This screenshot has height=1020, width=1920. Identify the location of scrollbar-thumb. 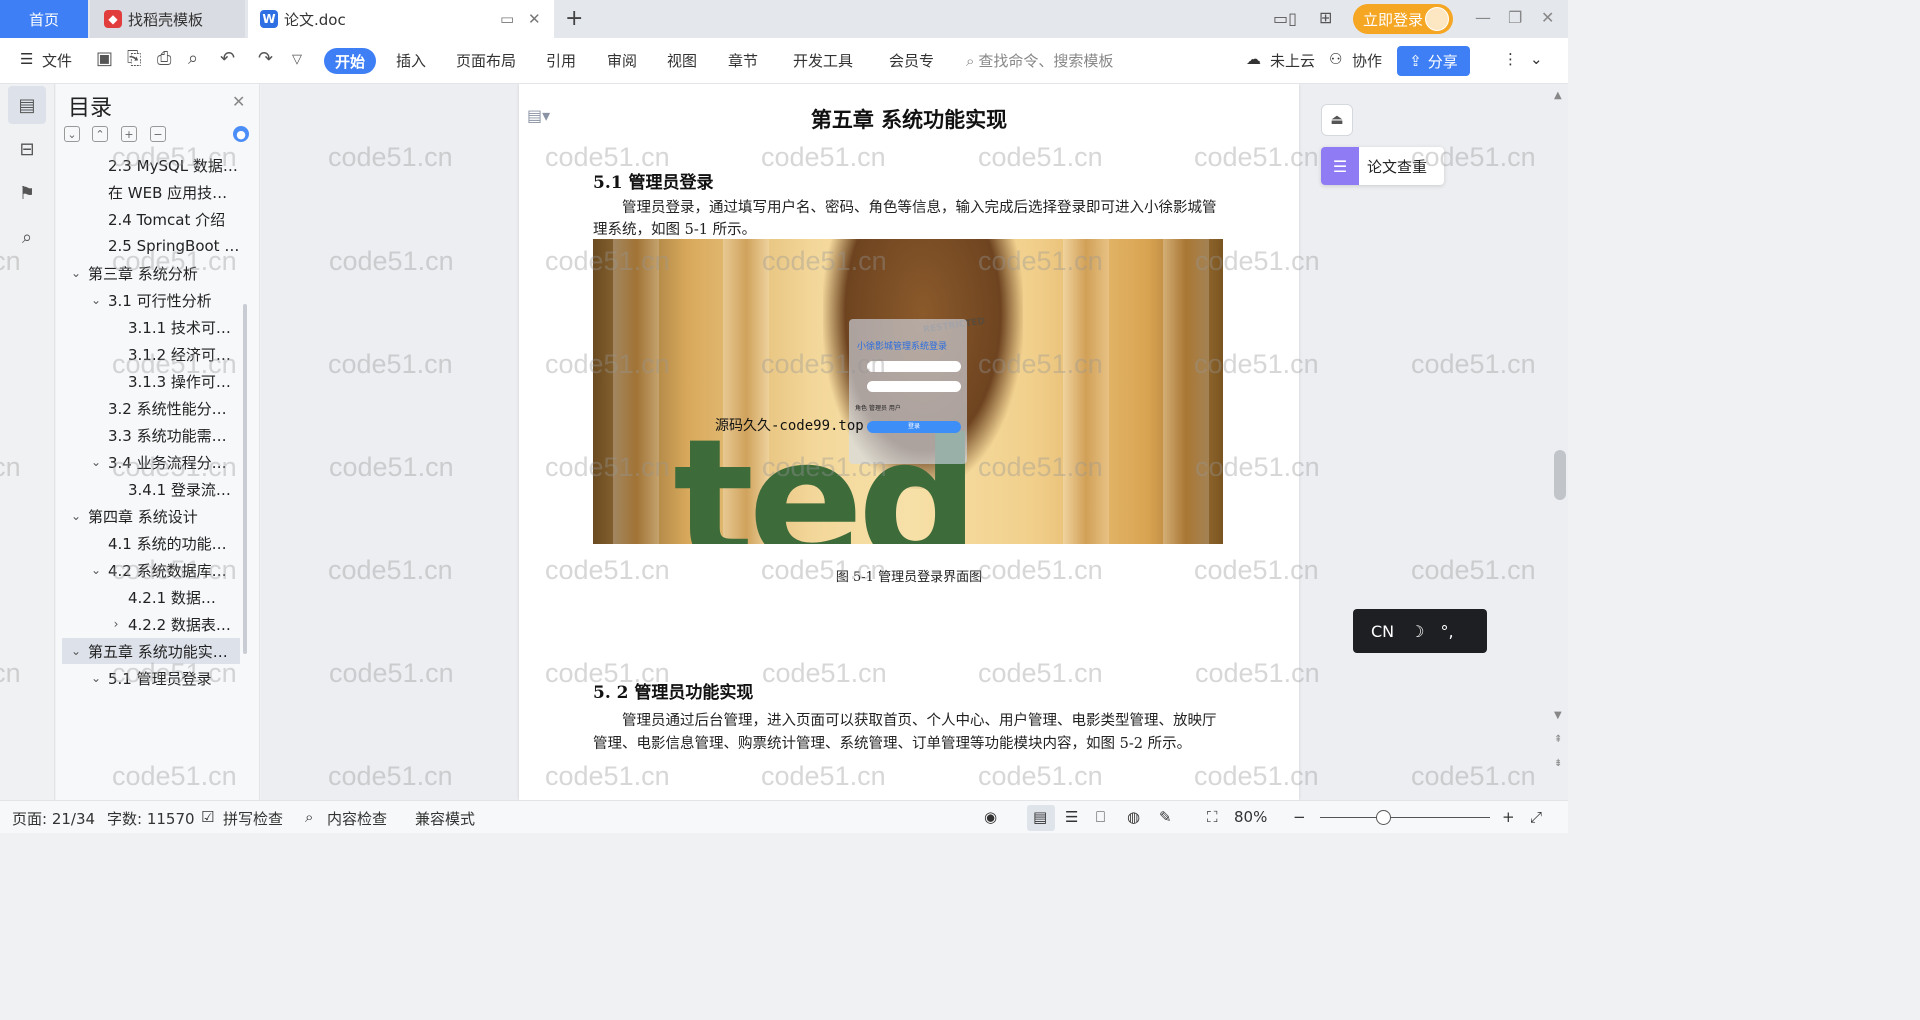
(1560, 475).